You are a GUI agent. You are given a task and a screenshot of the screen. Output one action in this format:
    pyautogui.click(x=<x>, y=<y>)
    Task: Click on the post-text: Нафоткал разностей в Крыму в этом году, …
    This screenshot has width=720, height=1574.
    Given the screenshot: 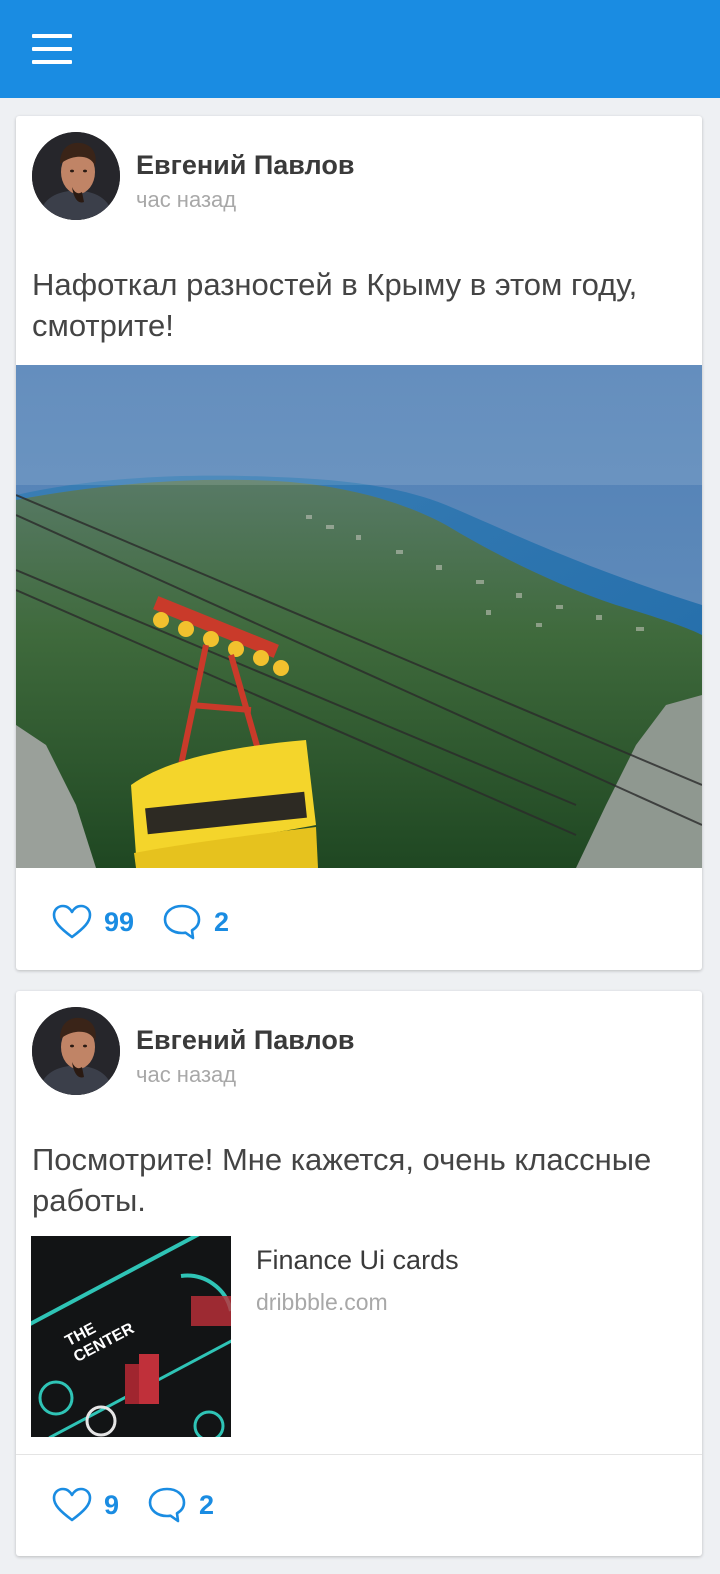 What is the action you would take?
    pyautogui.click(x=335, y=305)
    